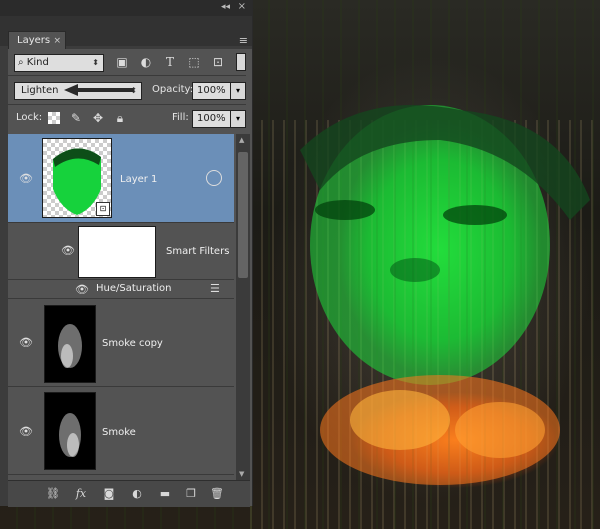 Image resolution: width=600 pixels, height=529 pixels. What do you see at coordinates (243, 40) in the screenshot?
I see `panel-menu-icon: ≡` at bounding box center [243, 40].